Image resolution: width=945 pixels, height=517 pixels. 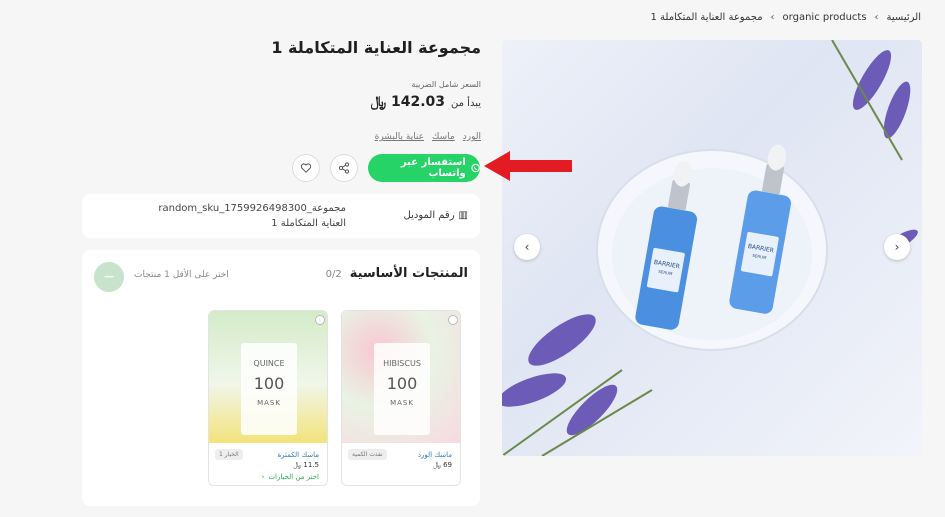 I want to click on product-name: ماسك الكمثرة, so click(x=298, y=455).